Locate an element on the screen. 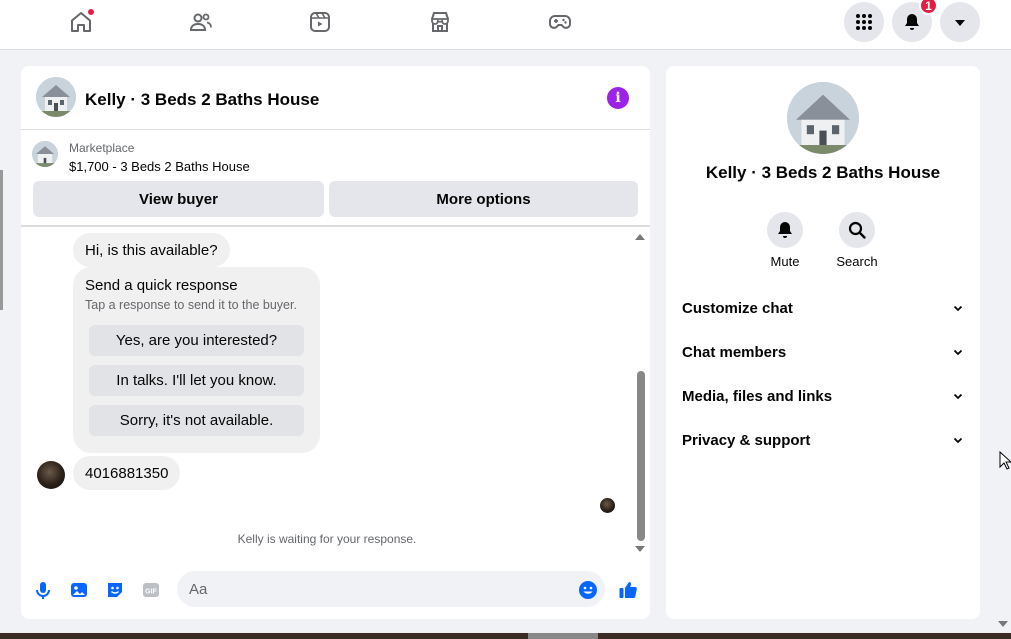  taskbar-segment is located at coordinates (563, 636).